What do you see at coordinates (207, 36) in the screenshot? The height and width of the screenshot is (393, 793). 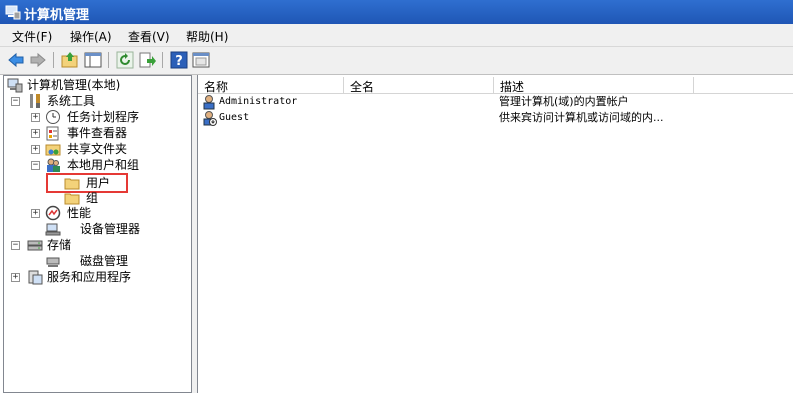 I see `menu-help: 帮助(H)` at bounding box center [207, 36].